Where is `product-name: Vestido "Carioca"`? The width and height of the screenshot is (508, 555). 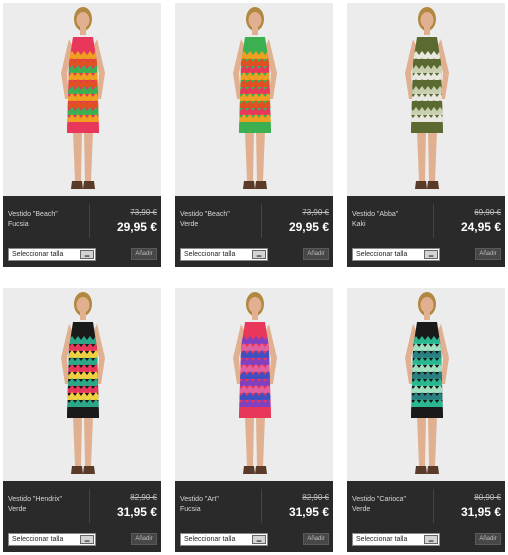 product-name: Vestido "Carioca" is located at coordinates (392, 499).